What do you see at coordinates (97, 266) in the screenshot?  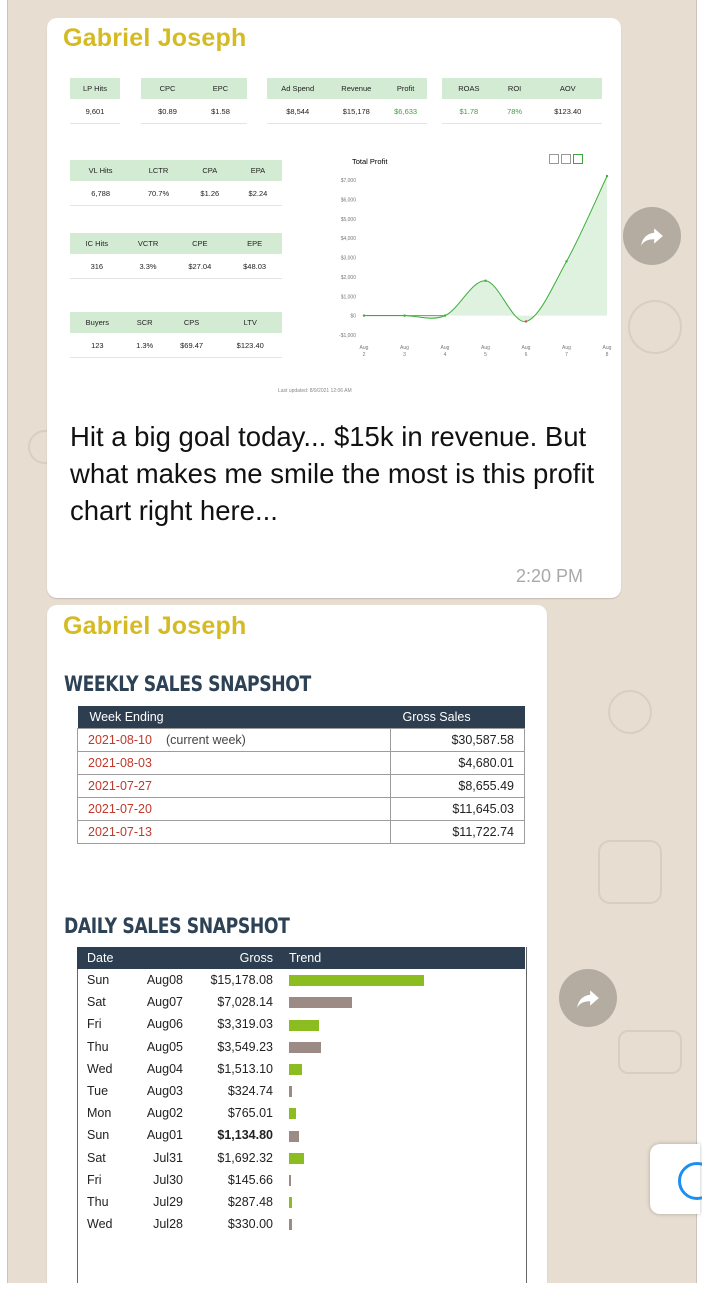 I see `metric-value: 316` at bounding box center [97, 266].